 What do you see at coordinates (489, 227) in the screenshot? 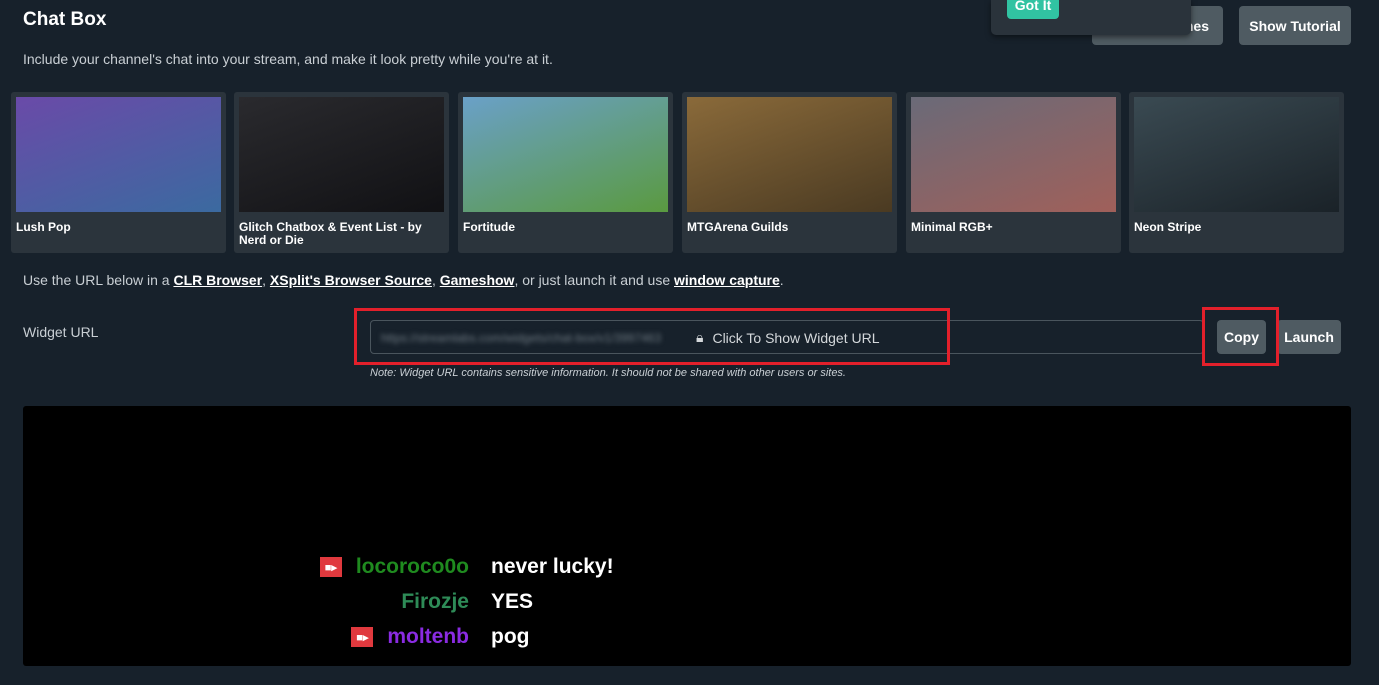
I see `theme-label: Fortitude` at bounding box center [489, 227].